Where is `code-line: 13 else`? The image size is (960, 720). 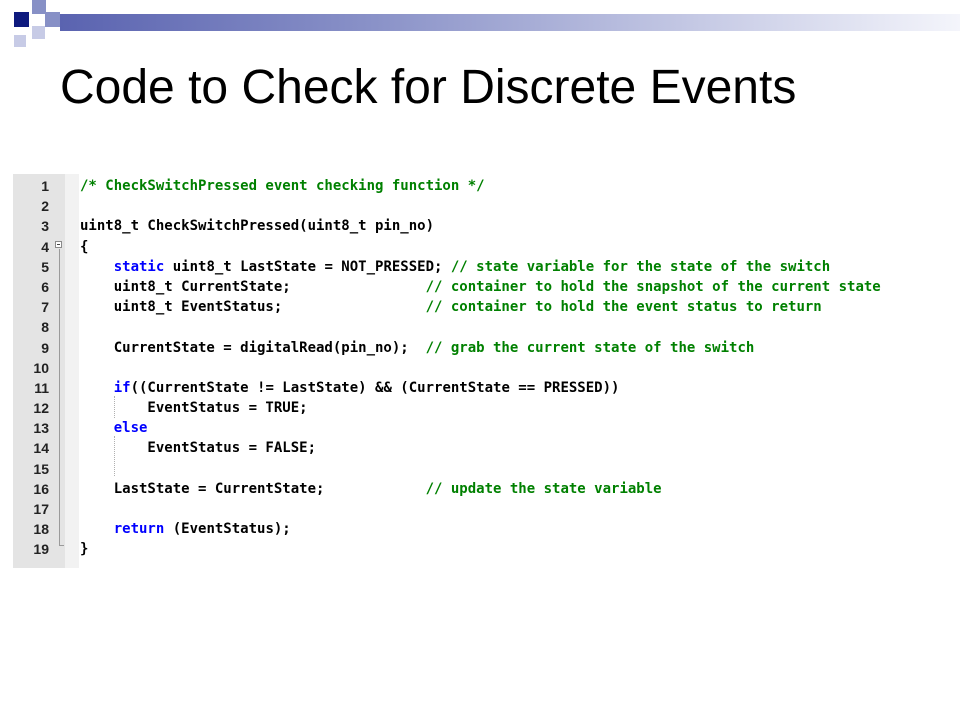
code-line: 13 else is located at coordinates (480, 428).